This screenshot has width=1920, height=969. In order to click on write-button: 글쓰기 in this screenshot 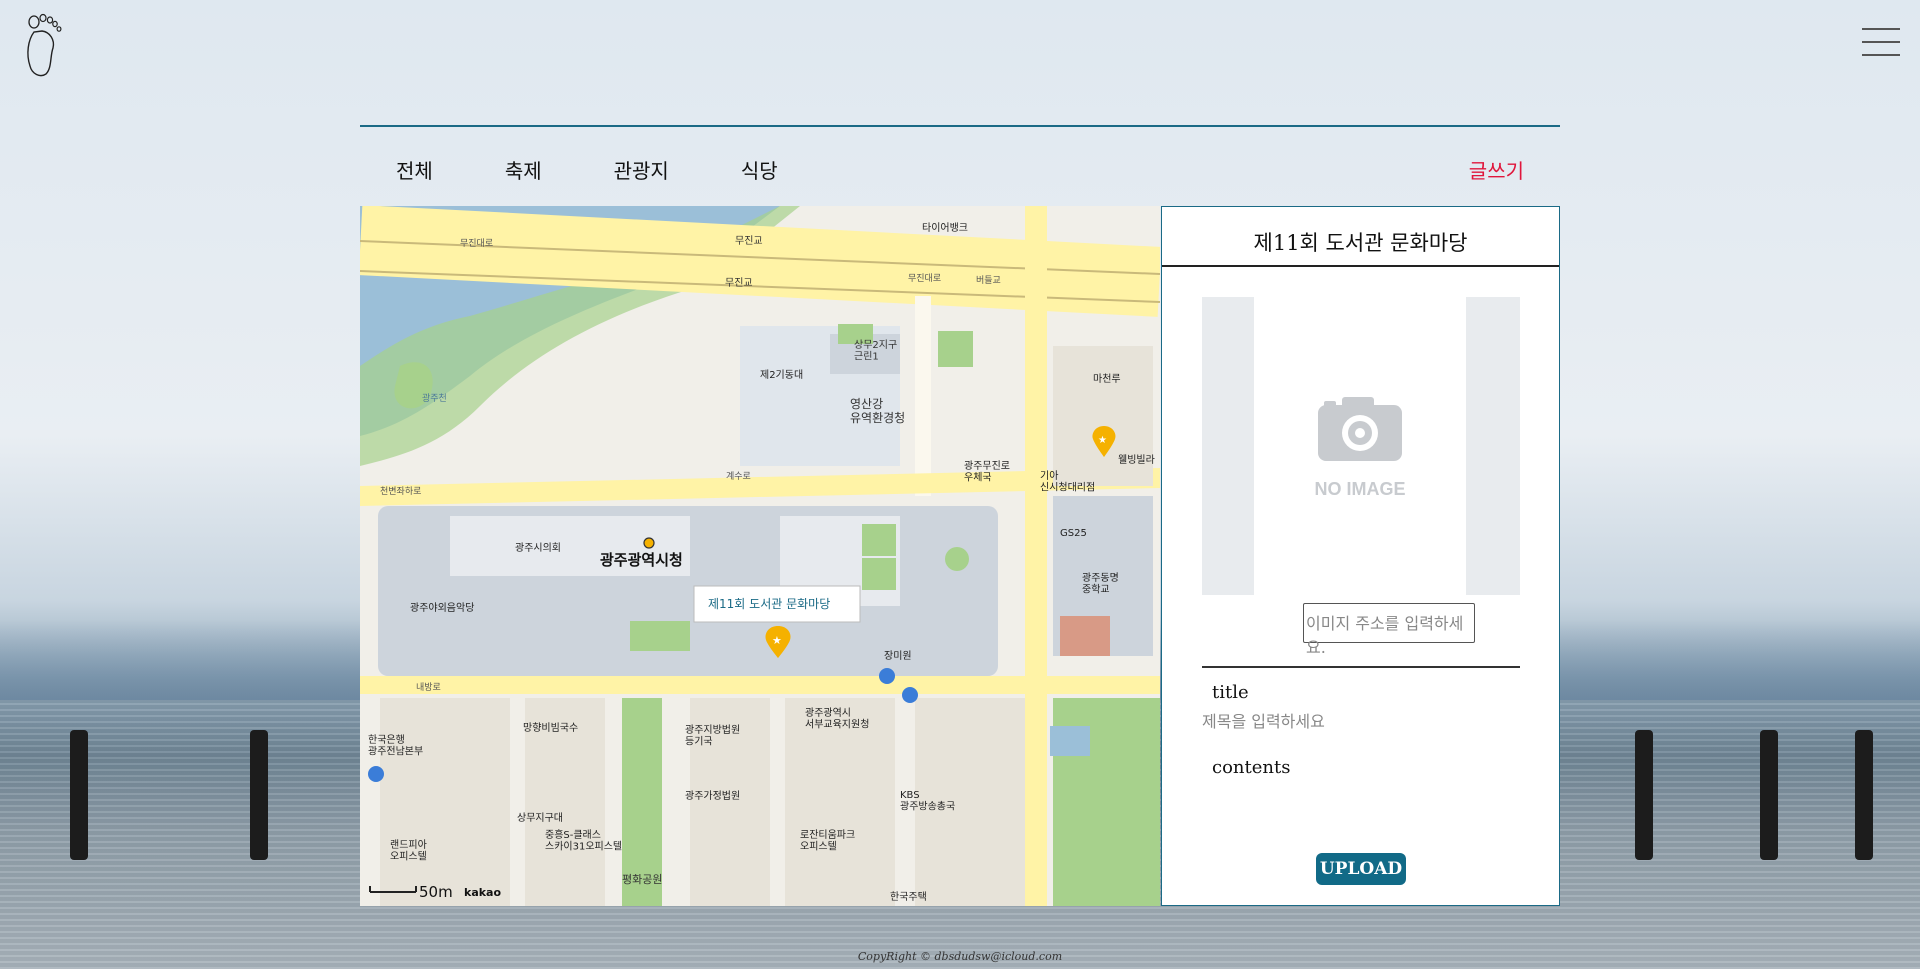, I will do `click(1496, 169)`.